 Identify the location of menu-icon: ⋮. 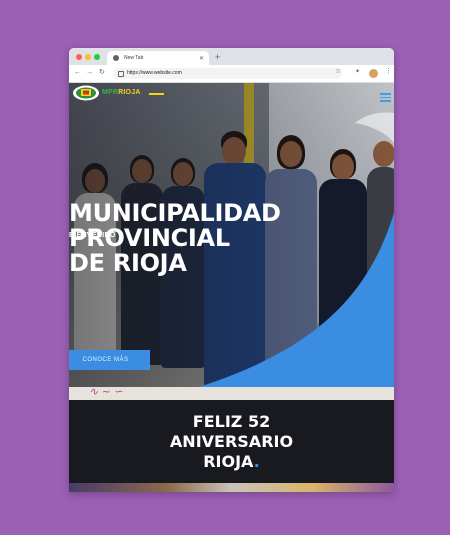
(388, 72).